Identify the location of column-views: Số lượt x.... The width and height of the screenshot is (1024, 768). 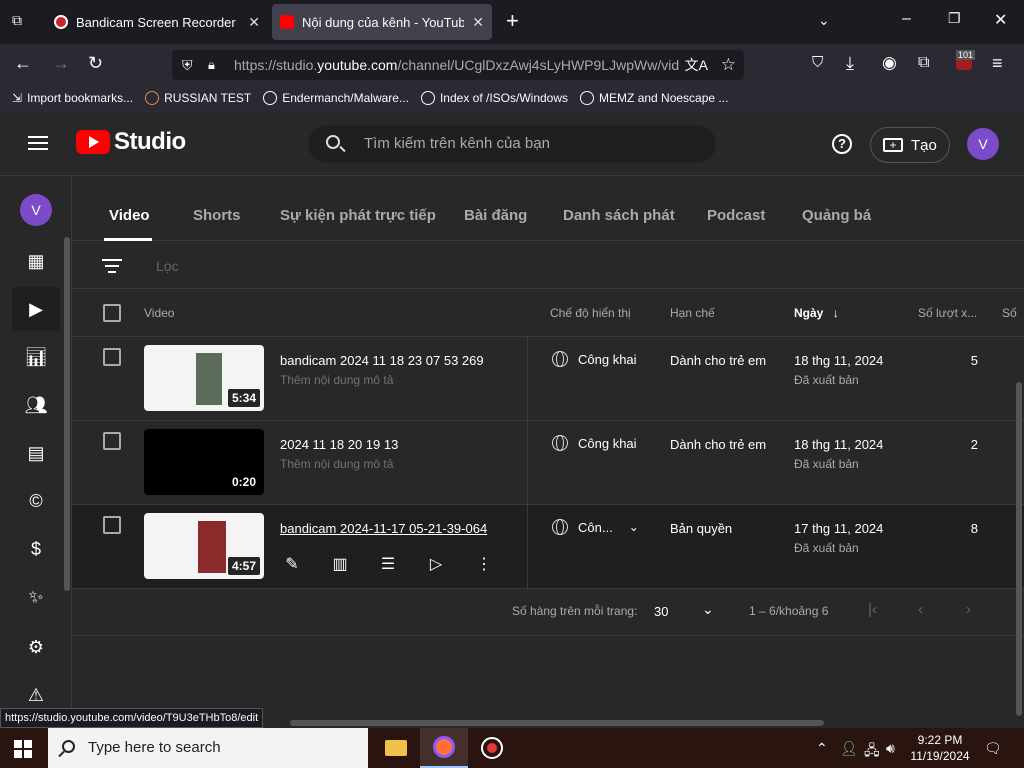
(947, 313).